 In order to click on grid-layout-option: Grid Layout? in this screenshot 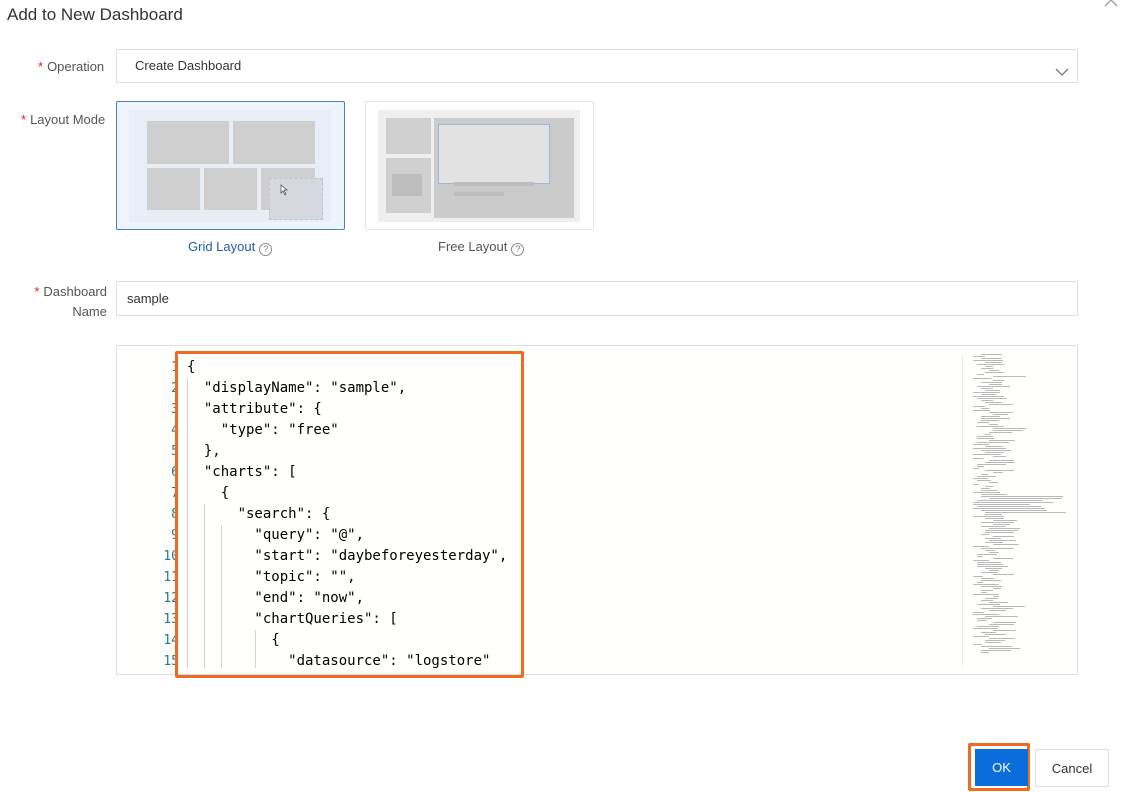, I will do `click(230, 247)`.